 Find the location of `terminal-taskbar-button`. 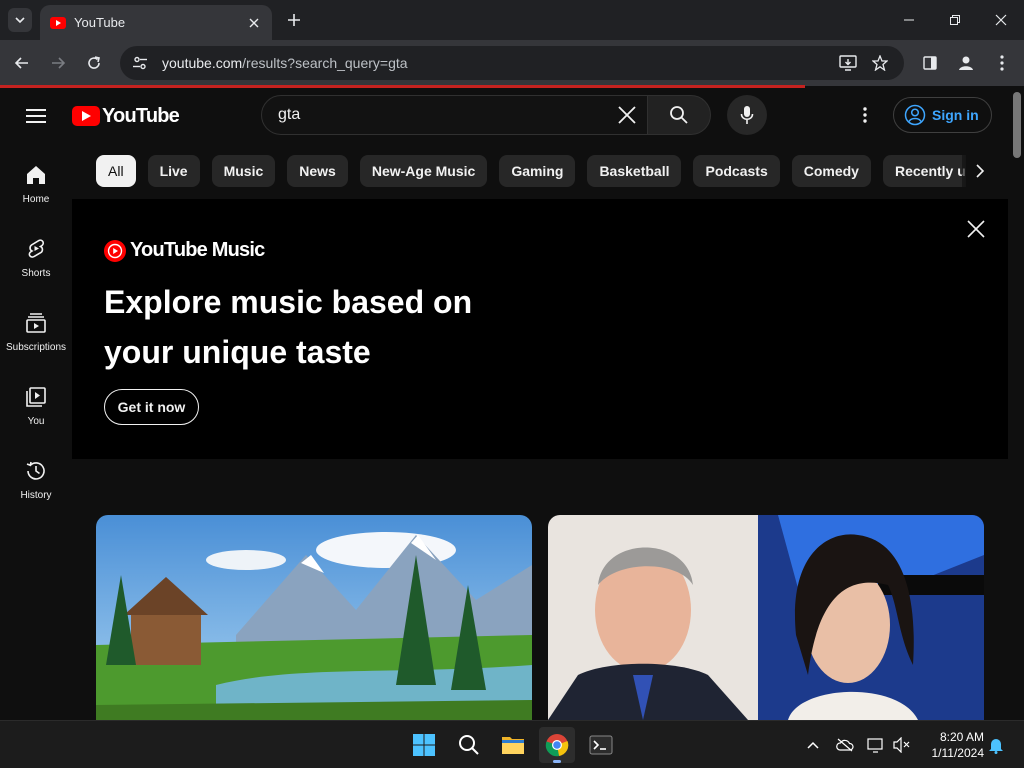

terminal-taskbar-button is located at coordinates (601, 745).